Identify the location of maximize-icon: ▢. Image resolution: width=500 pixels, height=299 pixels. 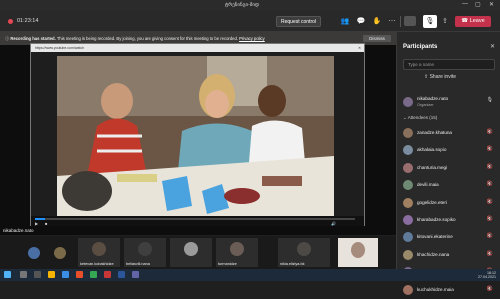
(478, 4).